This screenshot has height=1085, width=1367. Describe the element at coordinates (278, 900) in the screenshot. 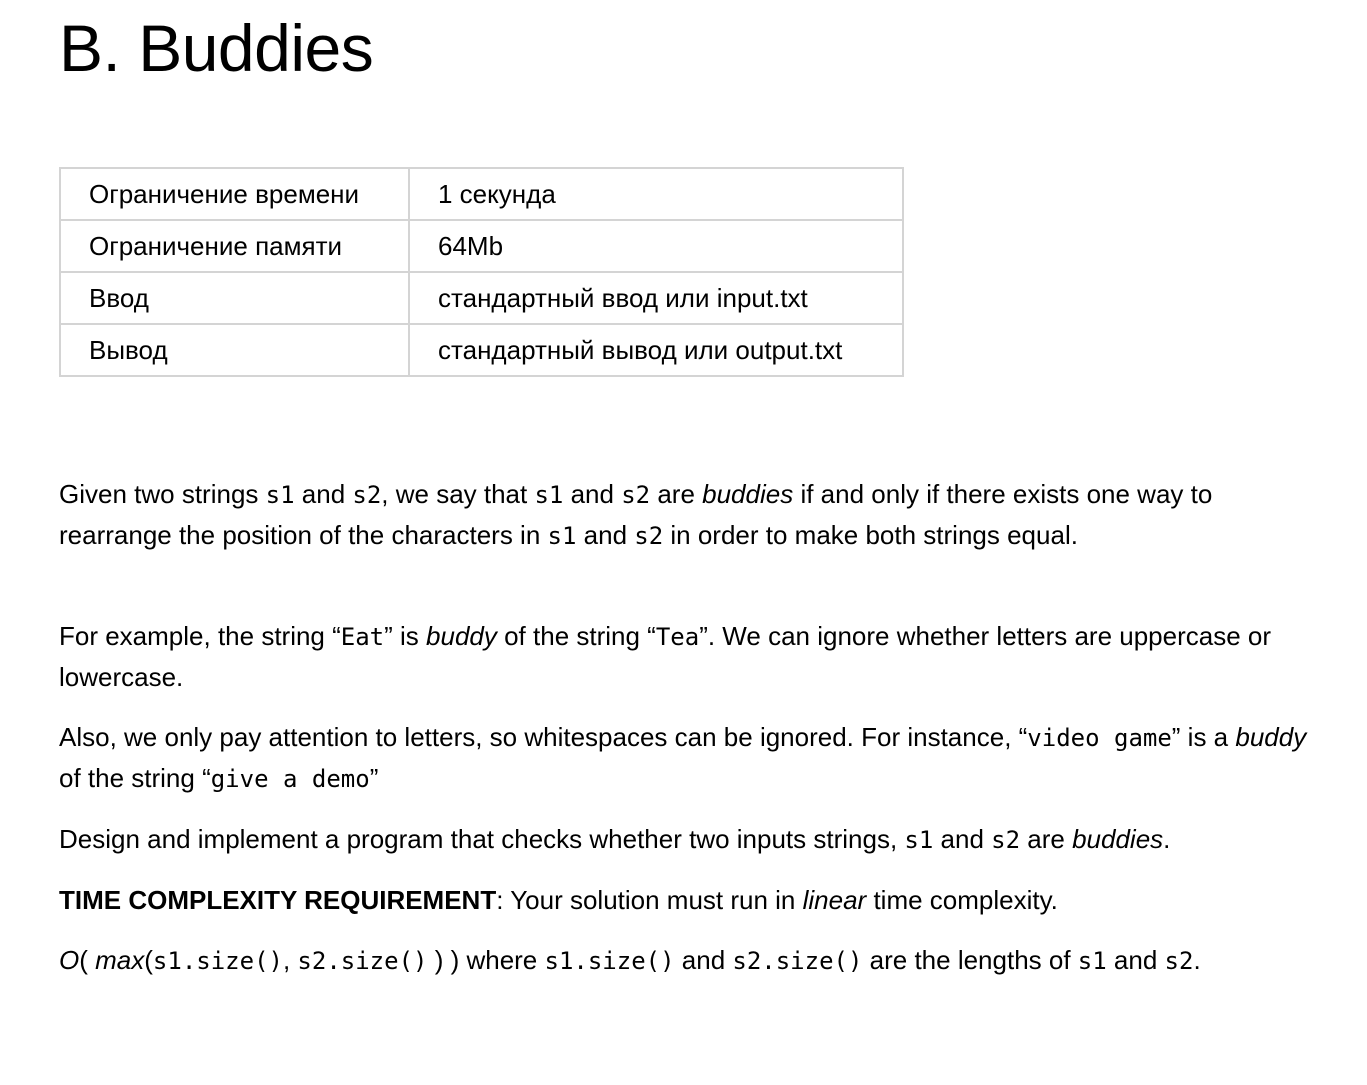

I see `requirement-heading: TIME COMPLEXITY REQUIREMENT` at that location.